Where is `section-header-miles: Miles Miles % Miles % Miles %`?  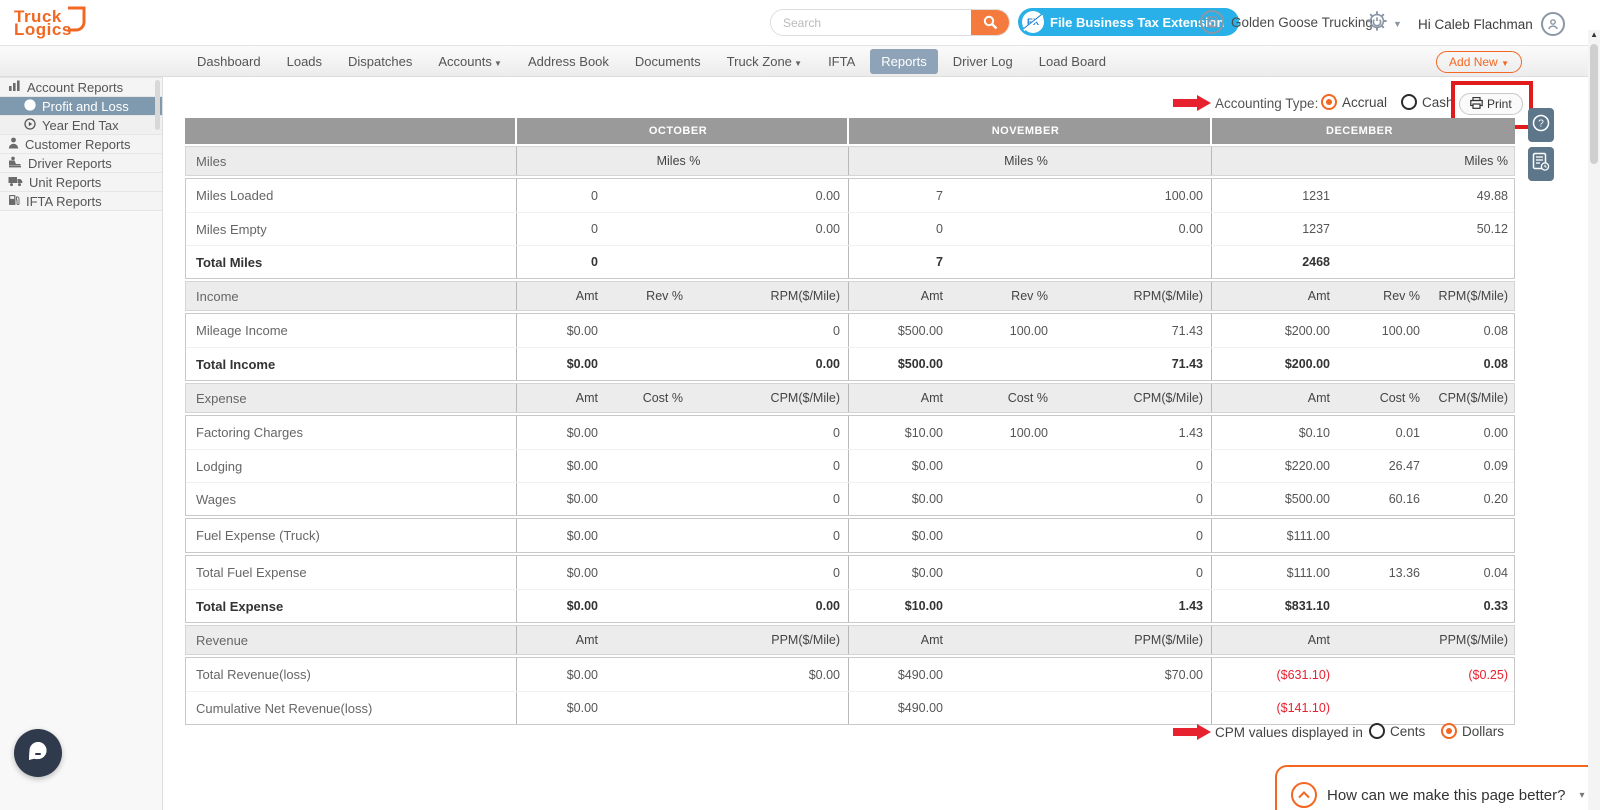
section-header-miles: Miles Miles % Miles % Miles % is located at coordinates (850, 161).